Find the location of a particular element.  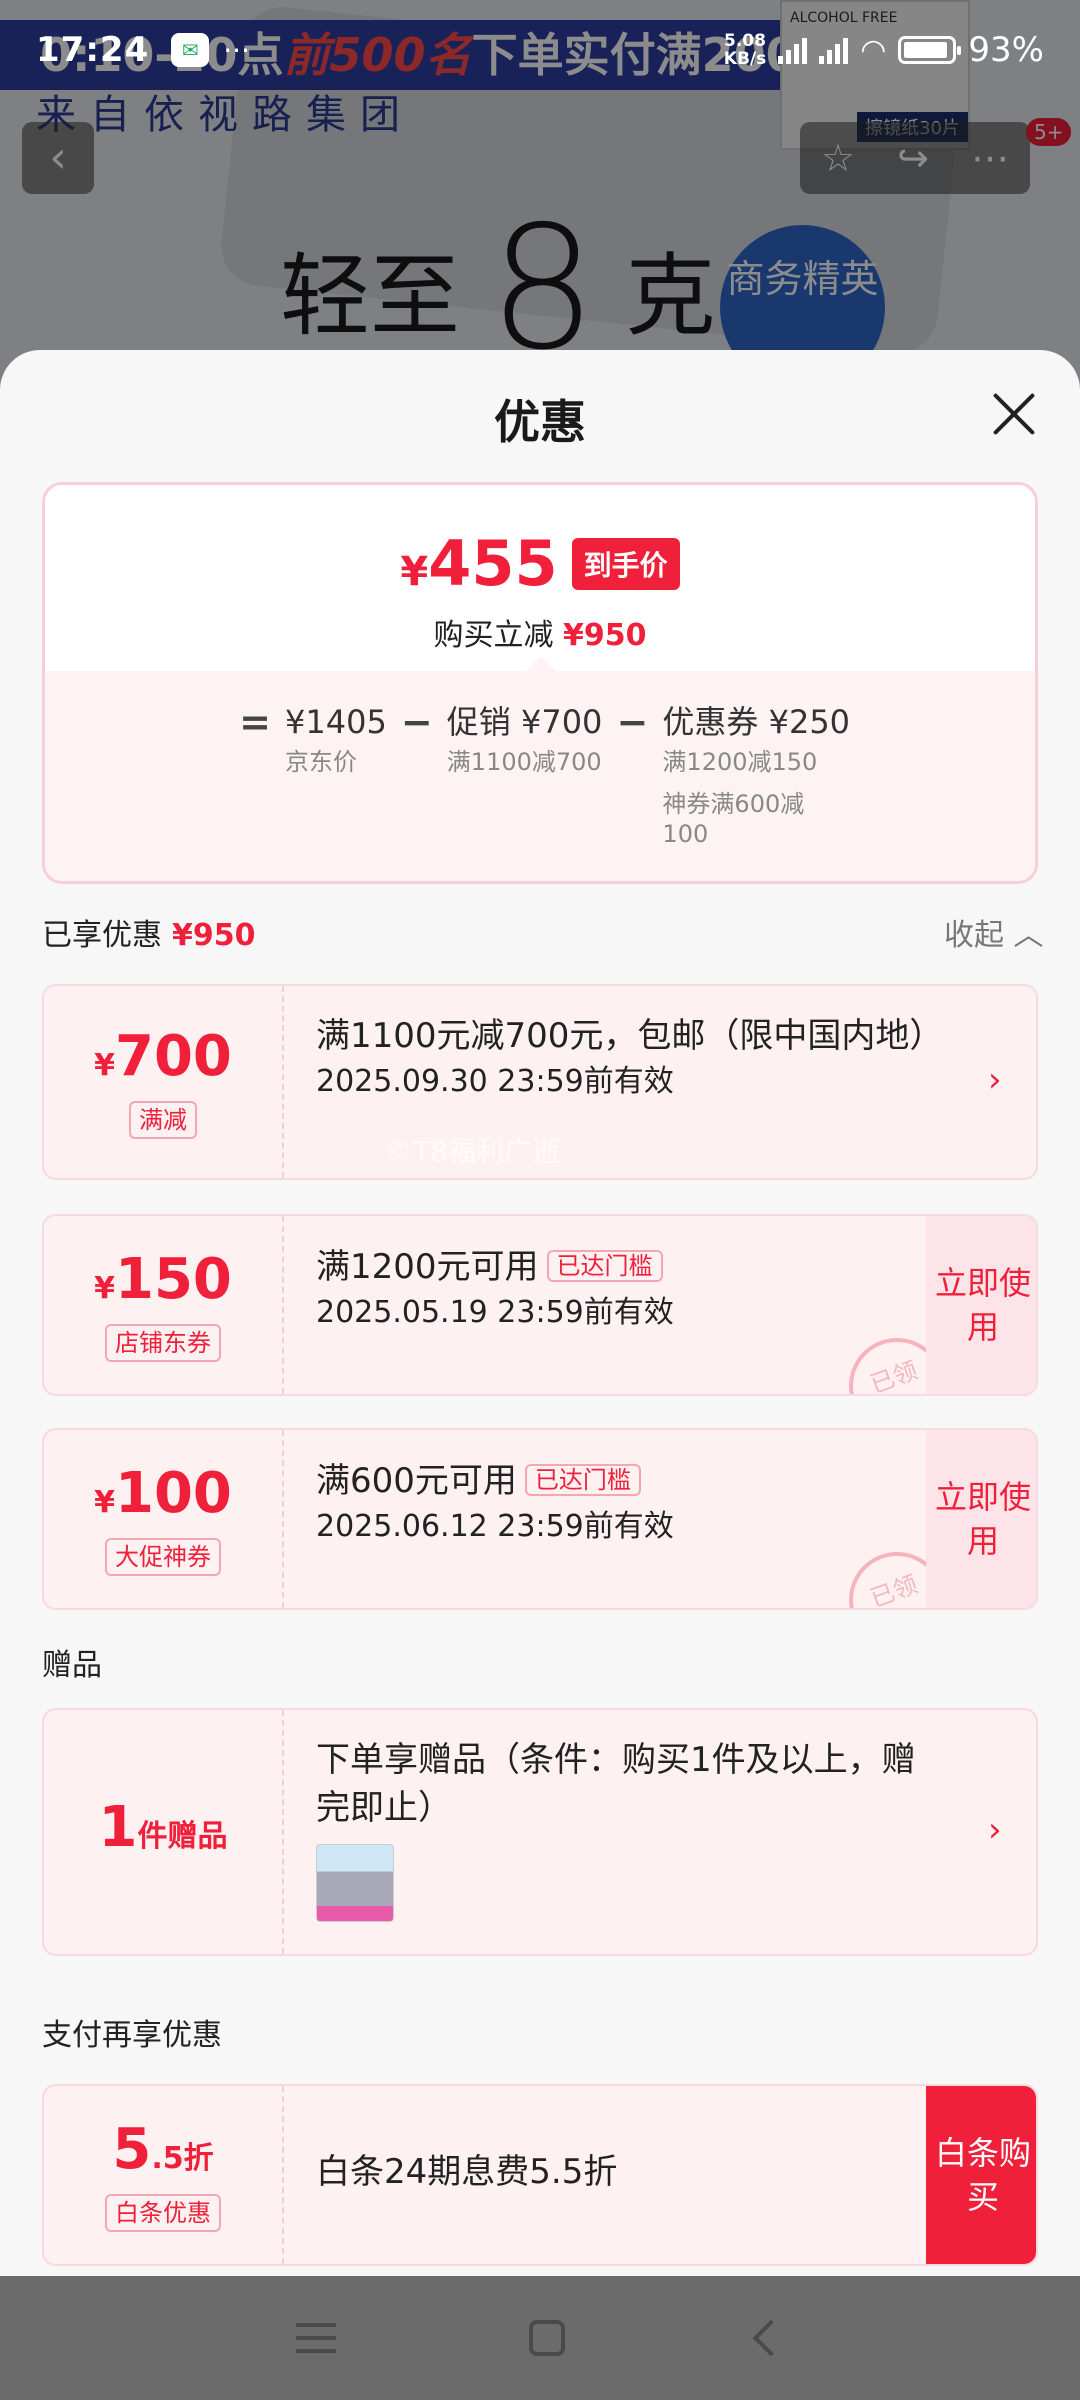

final-price: ¥455 is located at coordinates (479, 563).